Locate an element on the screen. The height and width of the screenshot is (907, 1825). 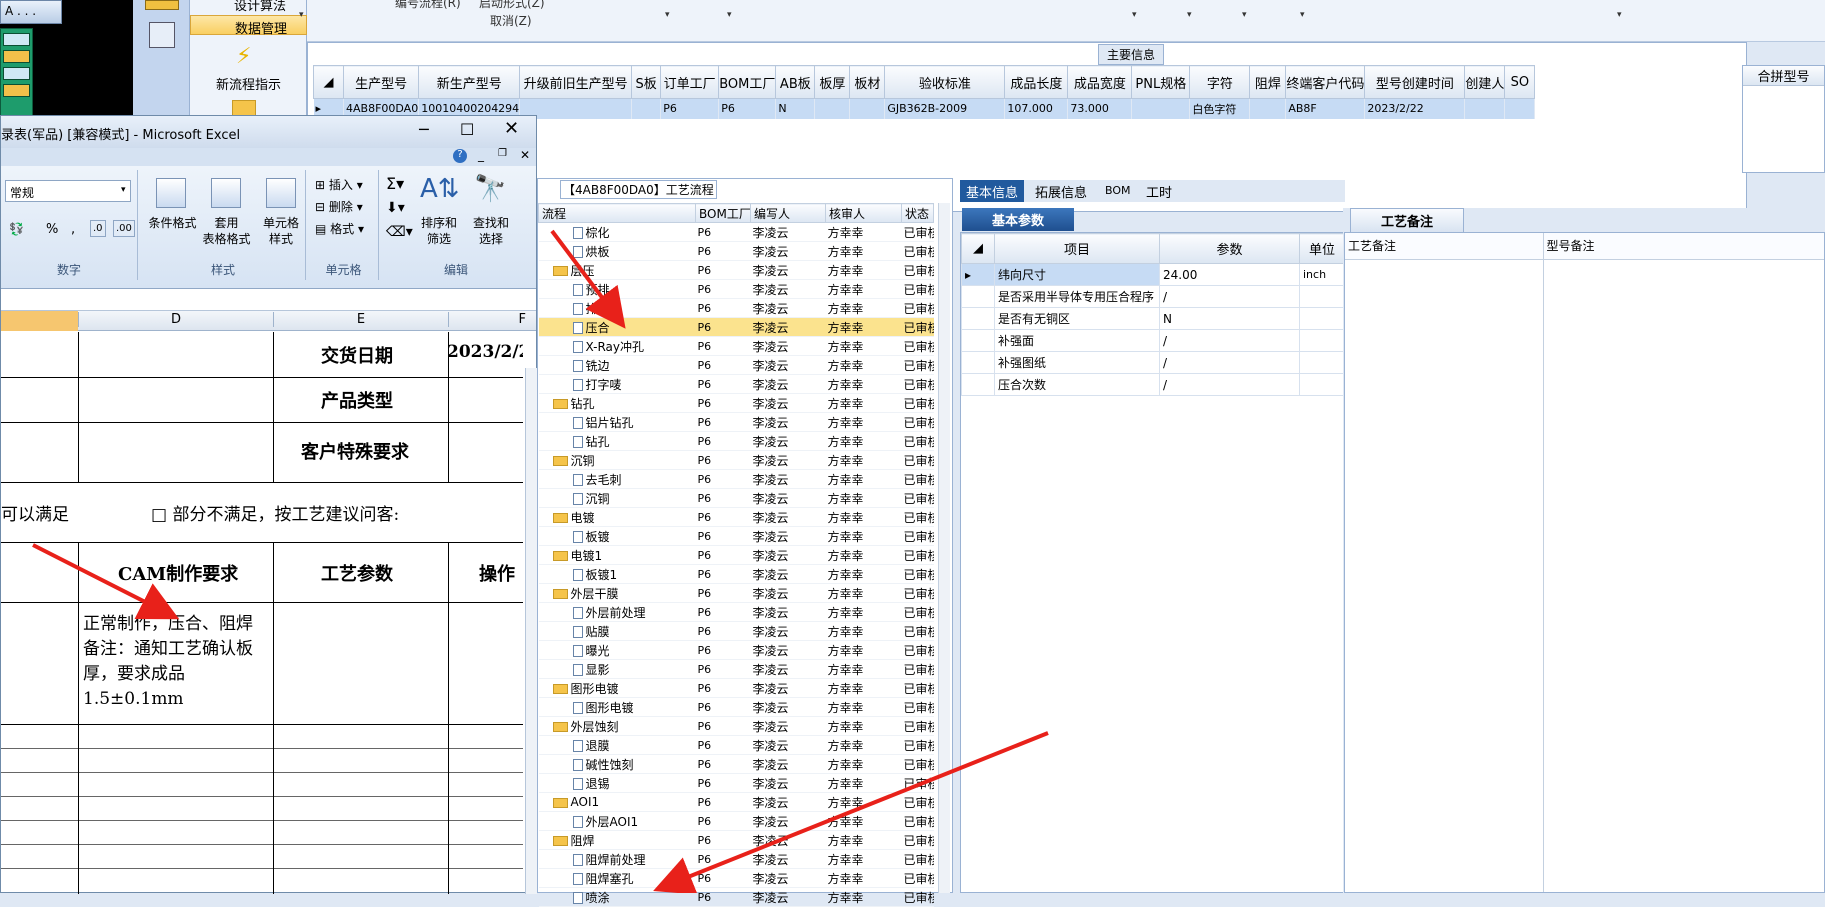
arrow-to-press is located at coordinates (588, 279).